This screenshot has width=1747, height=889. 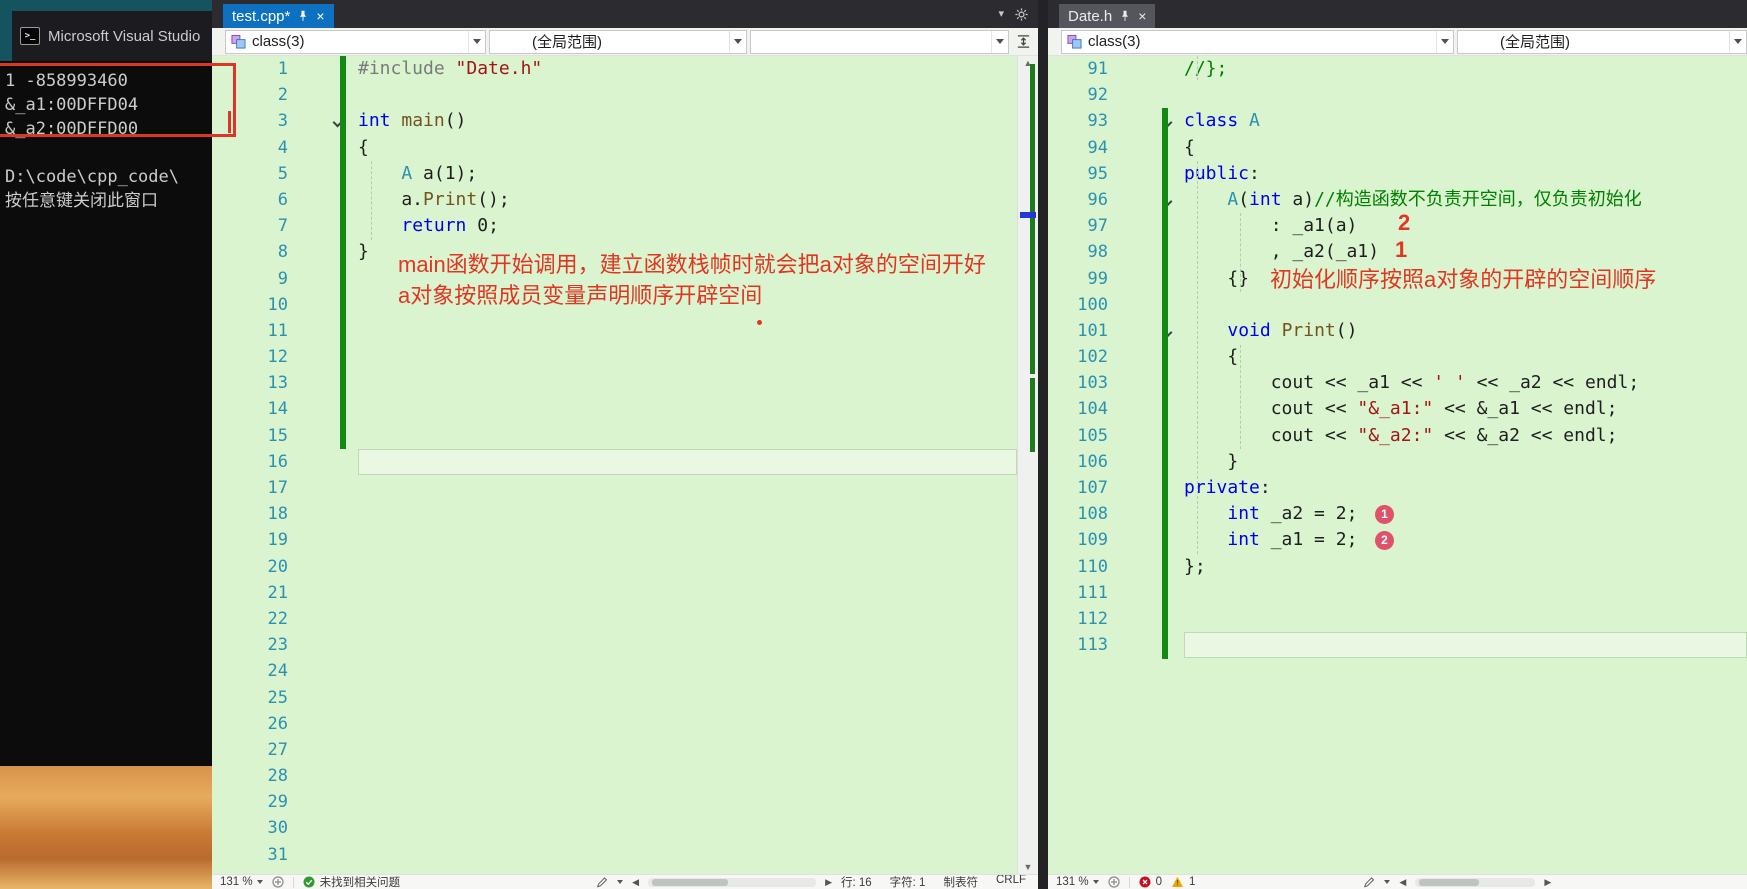 I want to click on code-line: 16, so click(x=614, y=461).